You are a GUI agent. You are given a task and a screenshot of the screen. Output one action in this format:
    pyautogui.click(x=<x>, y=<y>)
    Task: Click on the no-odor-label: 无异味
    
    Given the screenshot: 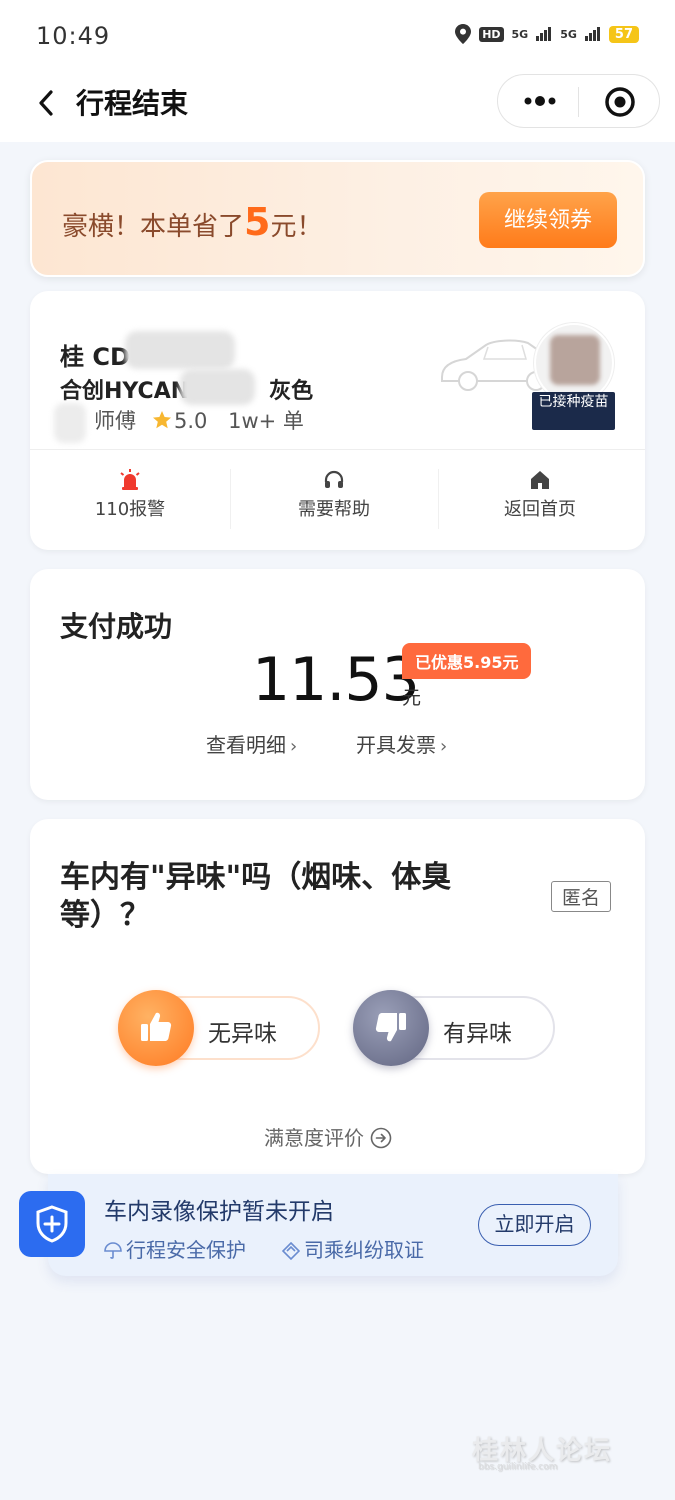 What is the action you would take?
    pyautogui.click(x=242, y=1034)
    